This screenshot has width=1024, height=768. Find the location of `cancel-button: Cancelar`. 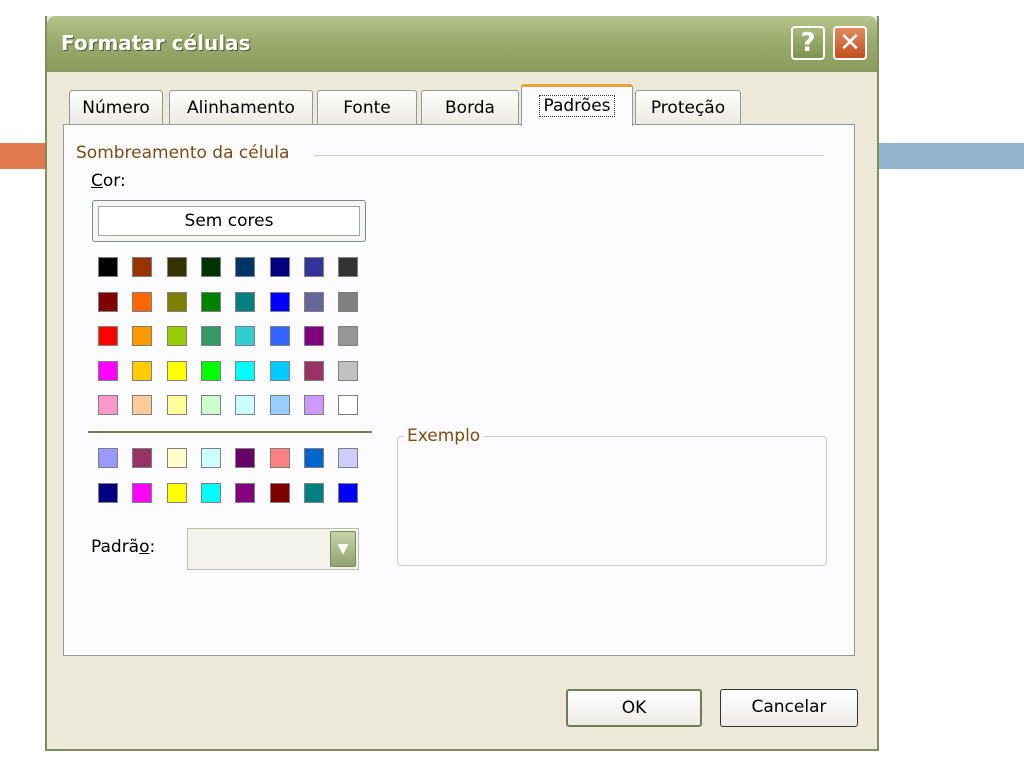

cancel-button: Cancelar is located at coordinates (789, 708).